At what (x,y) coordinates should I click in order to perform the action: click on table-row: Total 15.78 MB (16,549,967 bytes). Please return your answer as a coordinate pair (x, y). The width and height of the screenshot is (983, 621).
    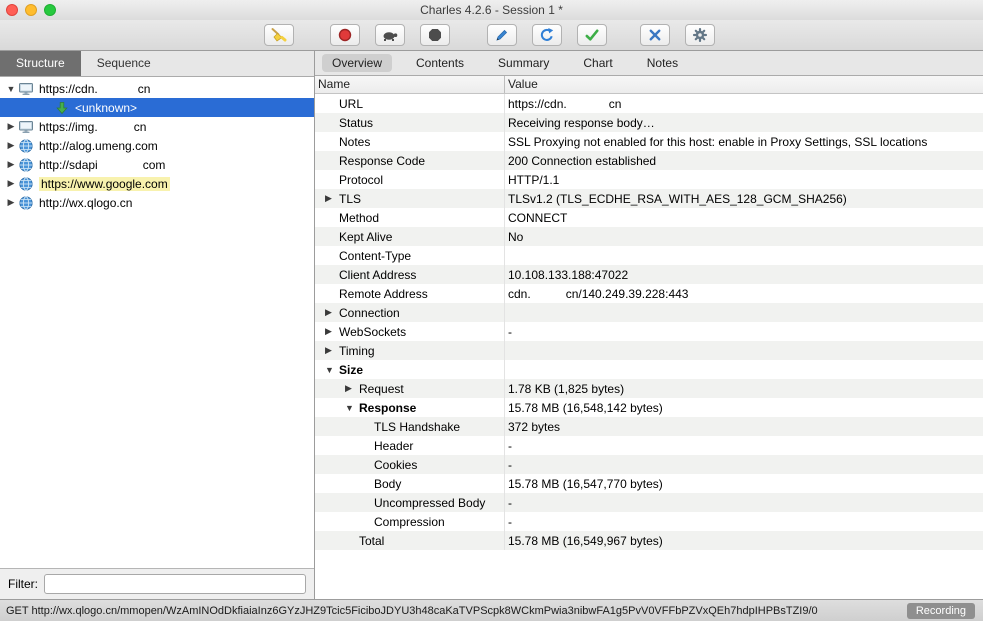
    Looking at the image, I should click on (649, 540).